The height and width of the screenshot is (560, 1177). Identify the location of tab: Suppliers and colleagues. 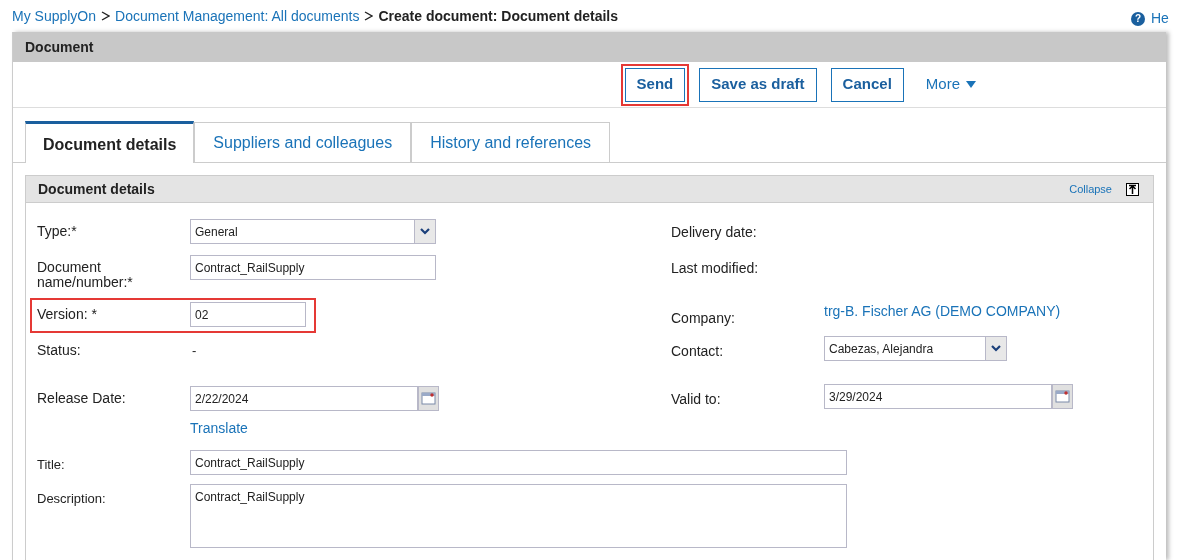
(303, 142).